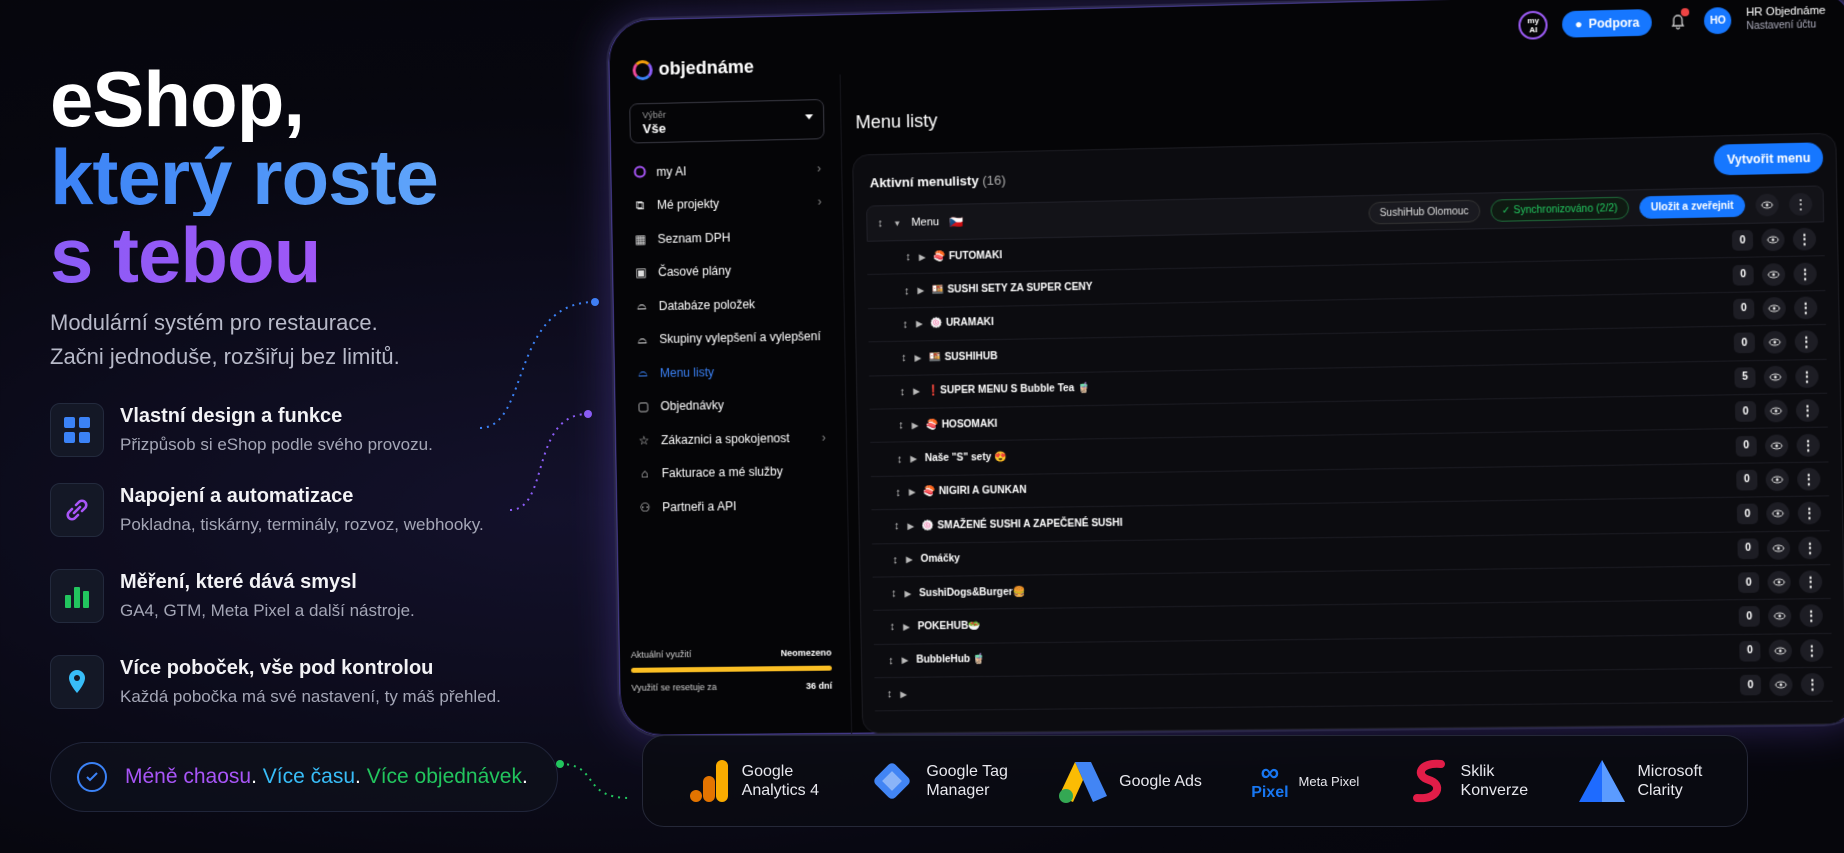 This screenshot has height=853, width=1844. Describe the element at coordinates (729, 204) in the screenshot. I see `sidebar-item-projects: ⧉ Mé projekty ›` at that location.